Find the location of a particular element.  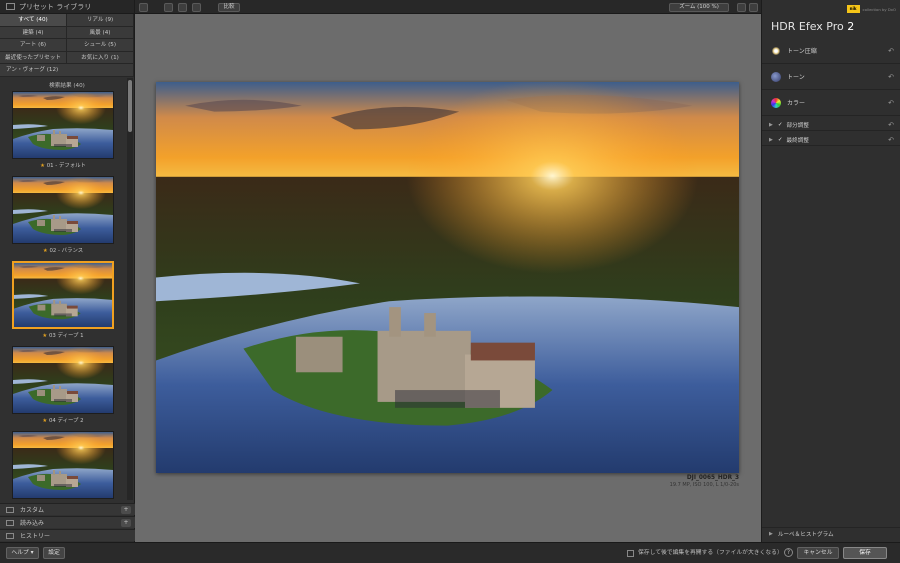

save-resume-checkbox is located at coordinates (630, 553).